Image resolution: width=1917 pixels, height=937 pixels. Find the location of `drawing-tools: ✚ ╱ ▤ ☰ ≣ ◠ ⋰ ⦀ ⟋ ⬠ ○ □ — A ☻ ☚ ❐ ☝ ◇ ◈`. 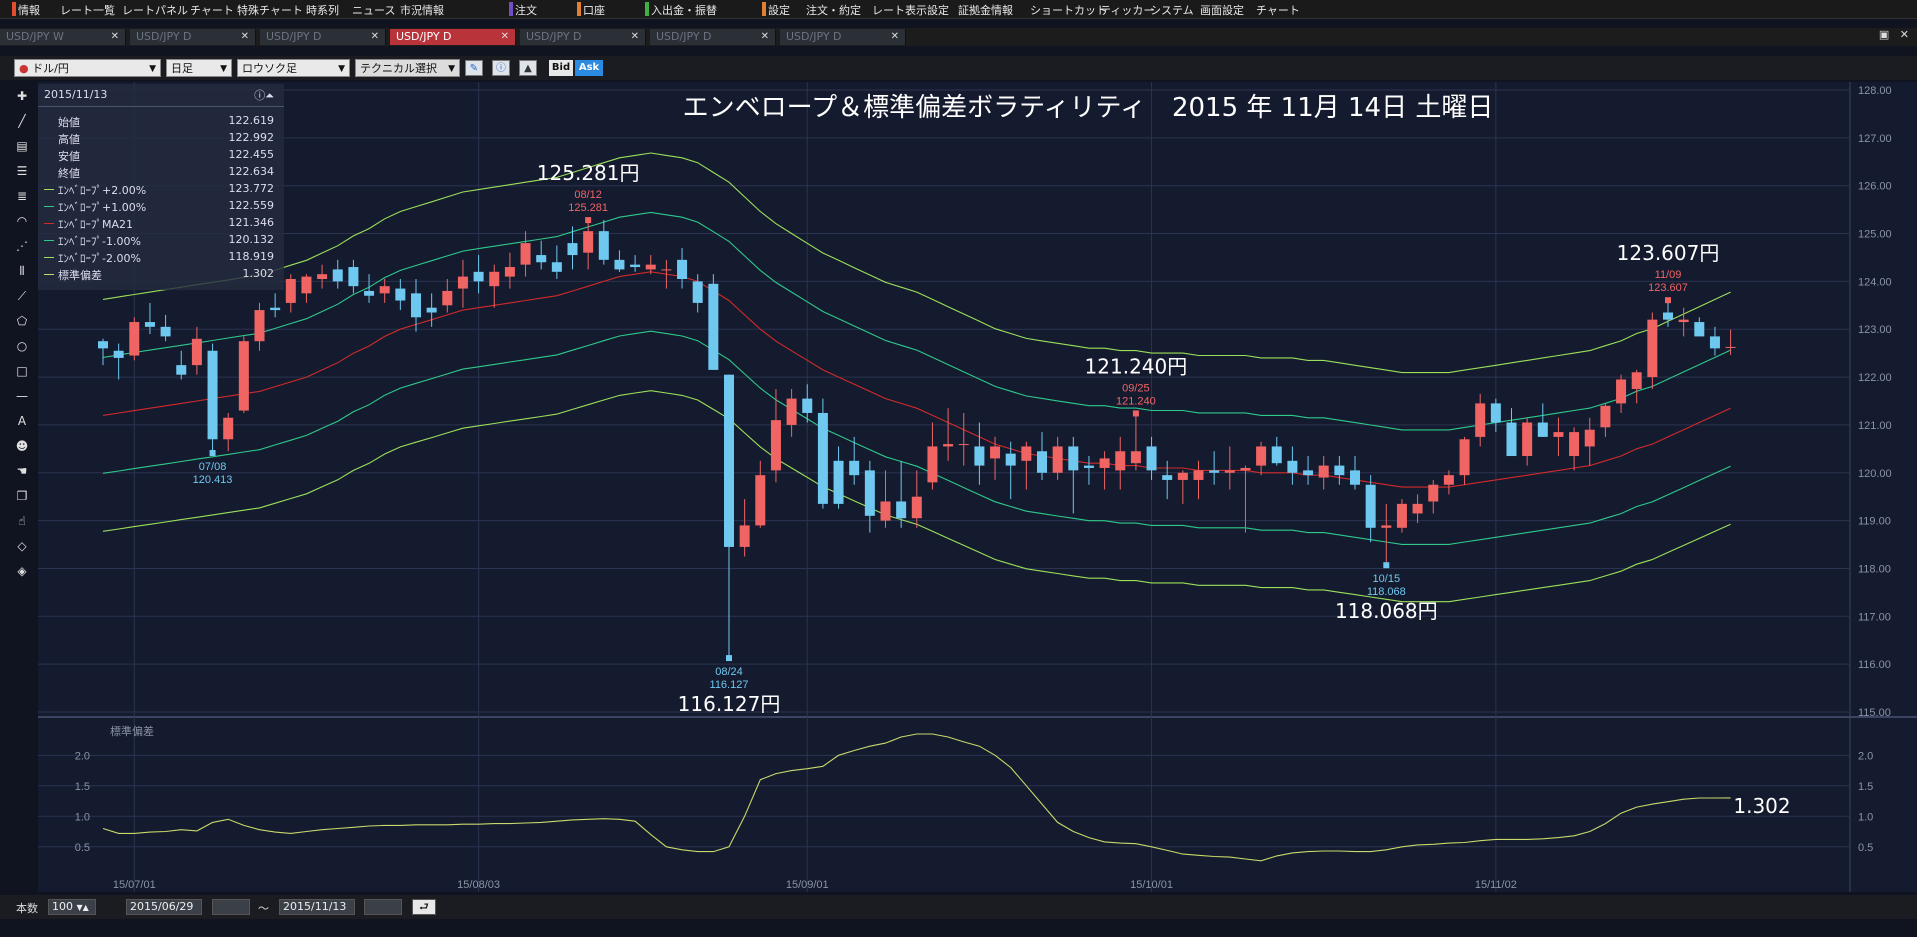

drawing-tools: ✚ ╱ ▤ ☰ ≣ ◠ ⋰ ⦀ ⟋ ⬠ ○ □ — A ☻ ☚ ❐ ☝ ◇ ◈ is located at coordinates (22, 336).